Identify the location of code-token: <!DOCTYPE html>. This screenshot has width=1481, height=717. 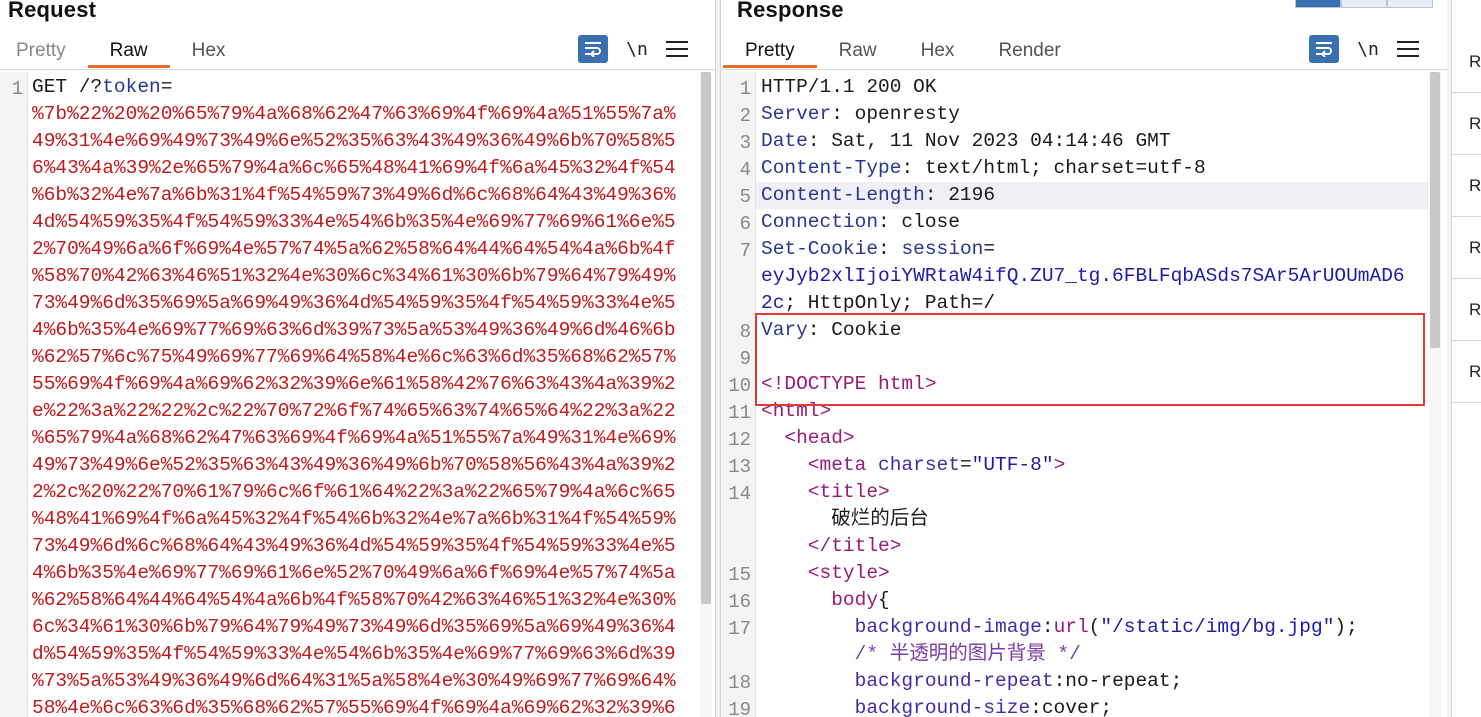
(849, 384).